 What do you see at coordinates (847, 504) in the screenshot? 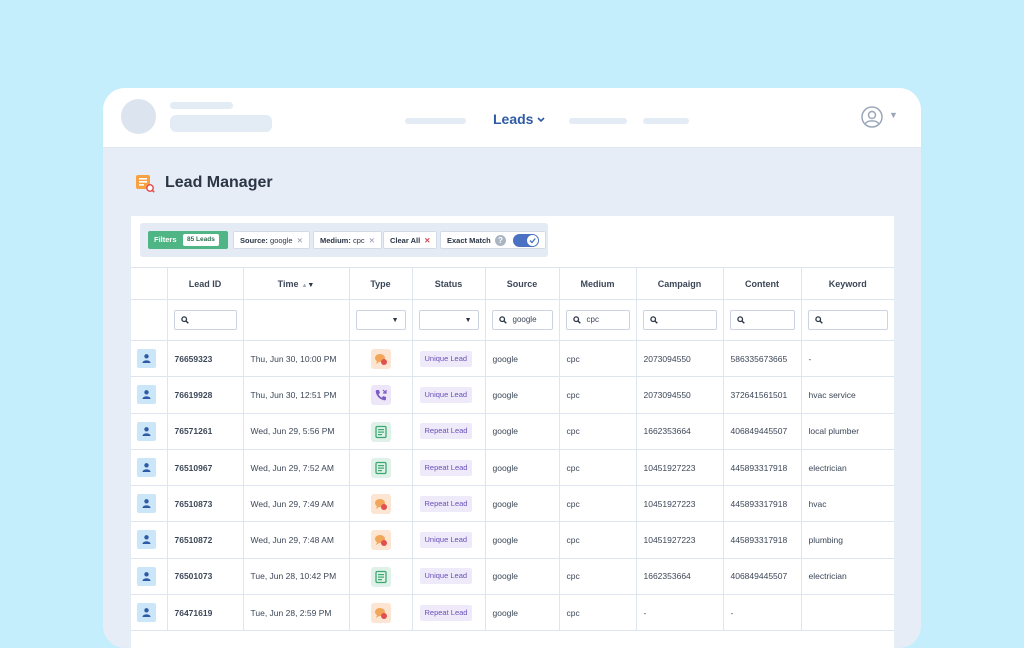
I see `lead-keyword: hvac` at bounding box center [847, 504].